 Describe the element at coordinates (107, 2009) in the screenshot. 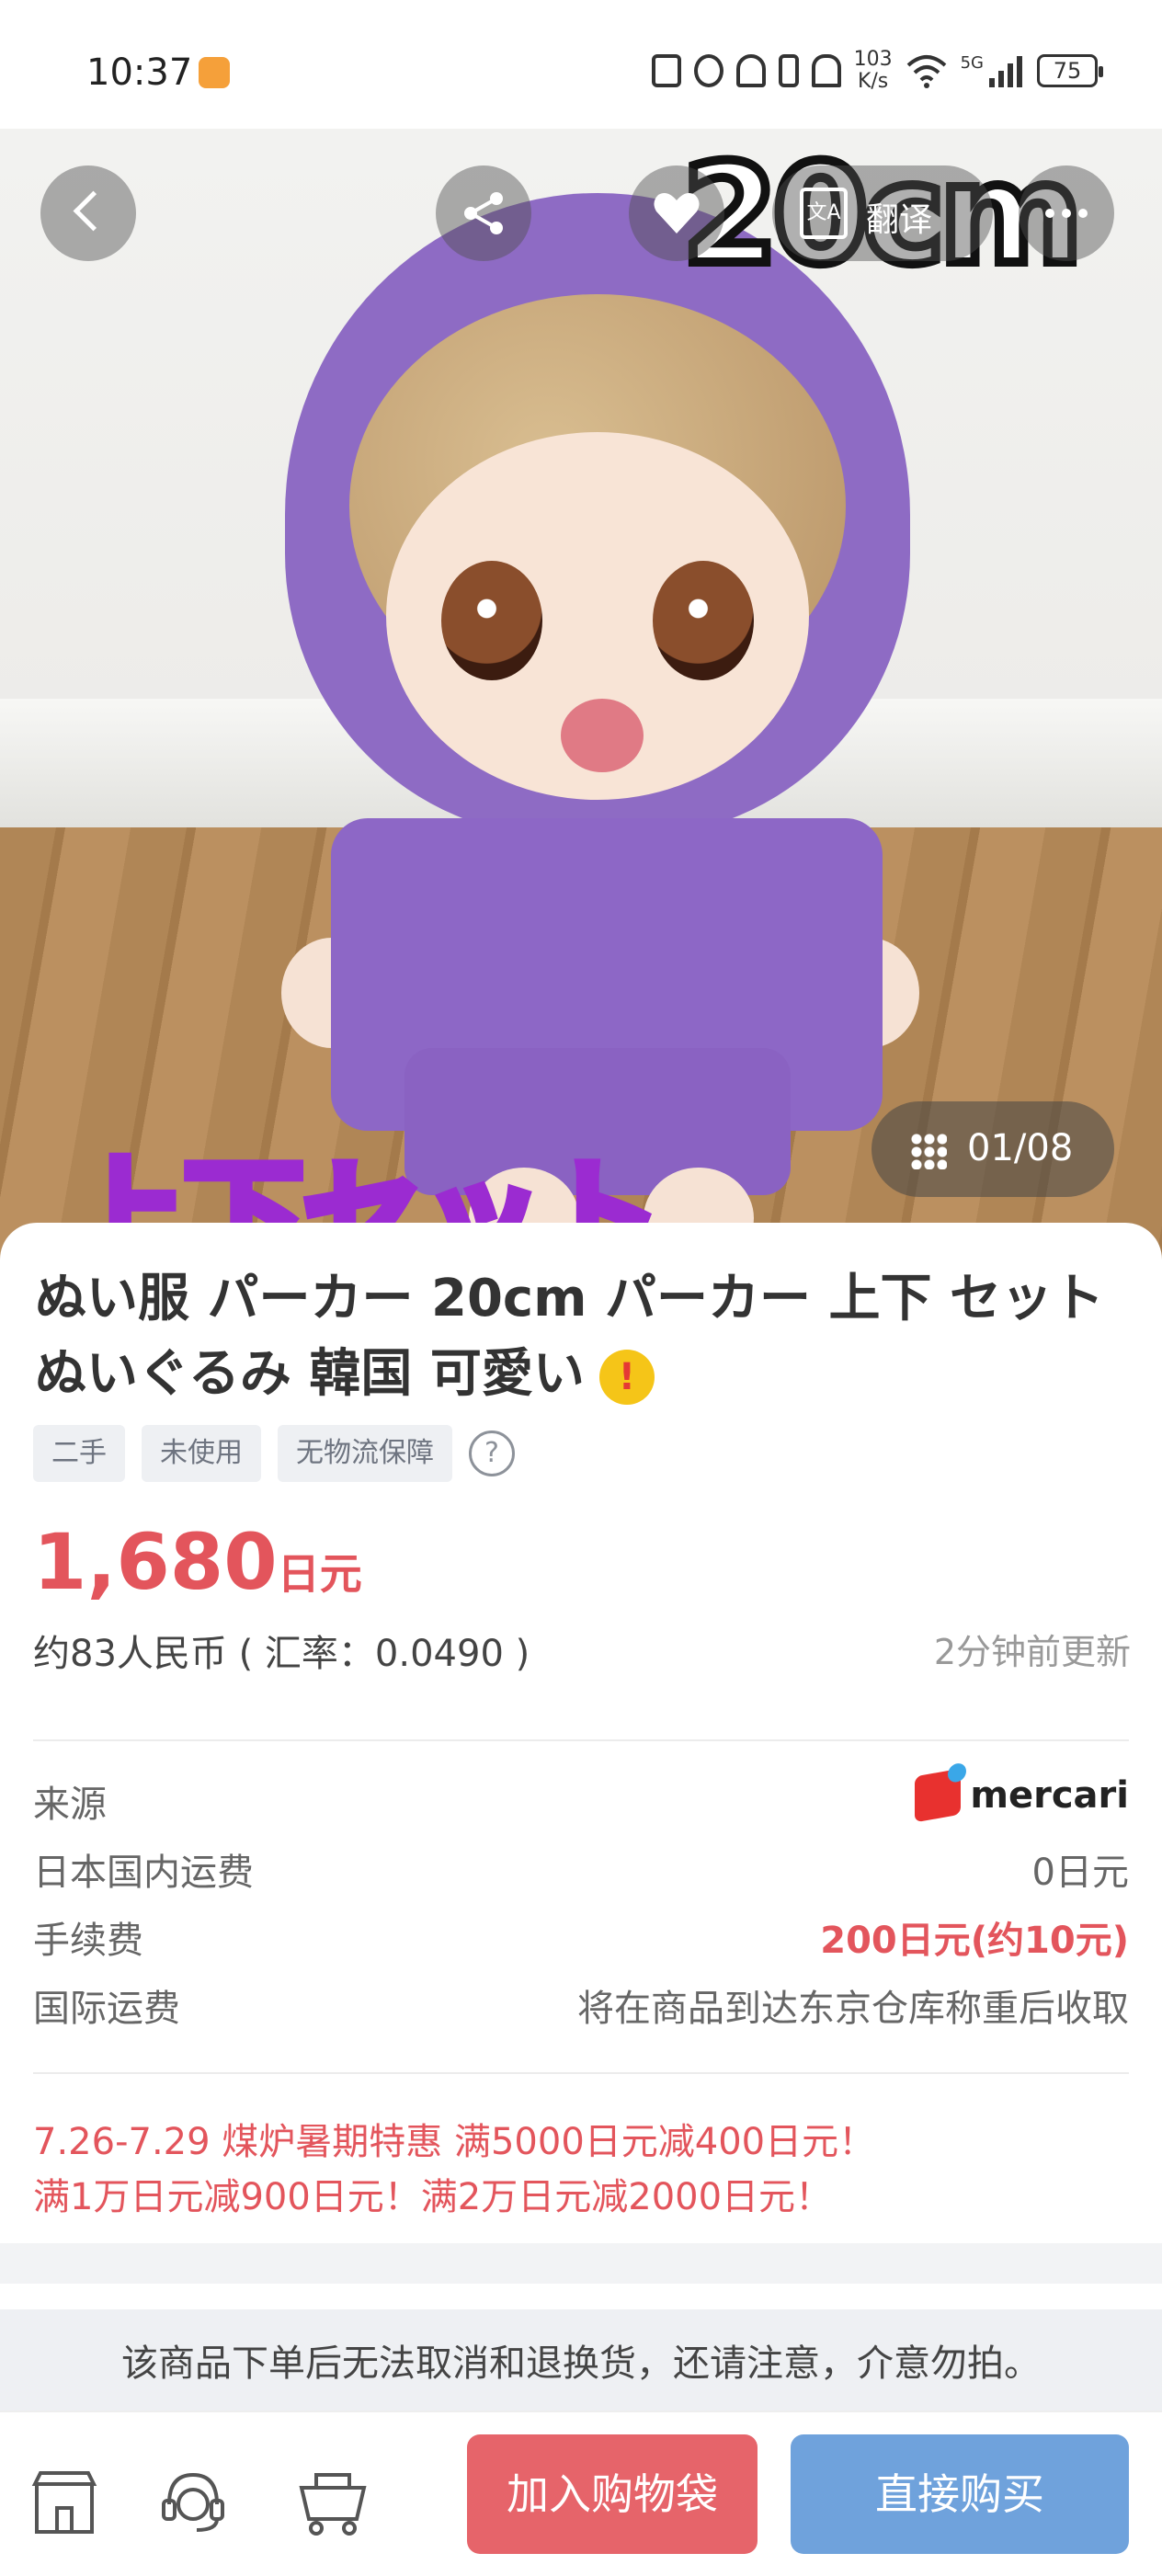

I see `intl-shipping-label: 国际运费` at that location.